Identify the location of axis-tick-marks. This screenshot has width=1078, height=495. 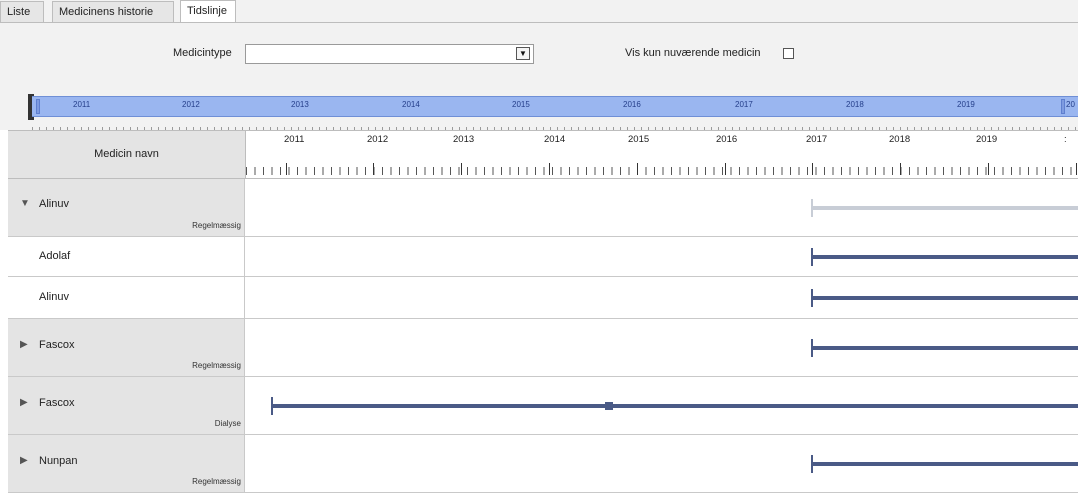
(662, 171).